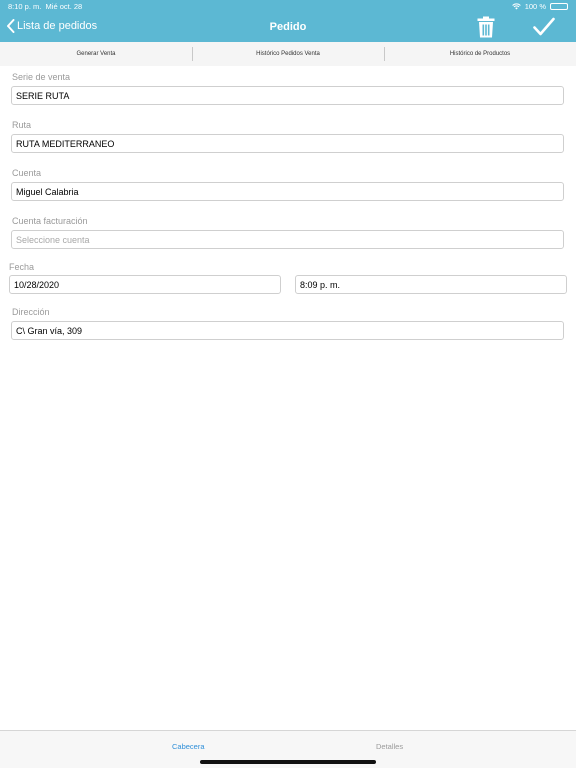 This screenshot has width=576, height=768. Describe the element at coordinates (486, 27) in the screenshot. I see `trash-icon` at that location.